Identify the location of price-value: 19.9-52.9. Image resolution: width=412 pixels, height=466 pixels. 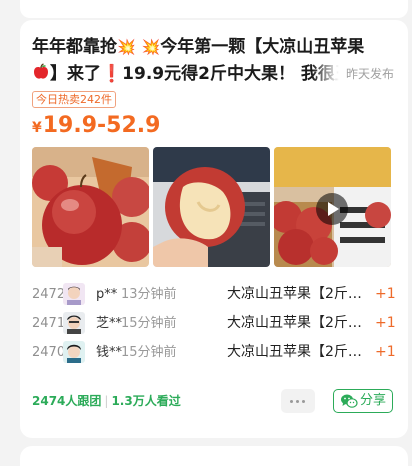
(101, 125).